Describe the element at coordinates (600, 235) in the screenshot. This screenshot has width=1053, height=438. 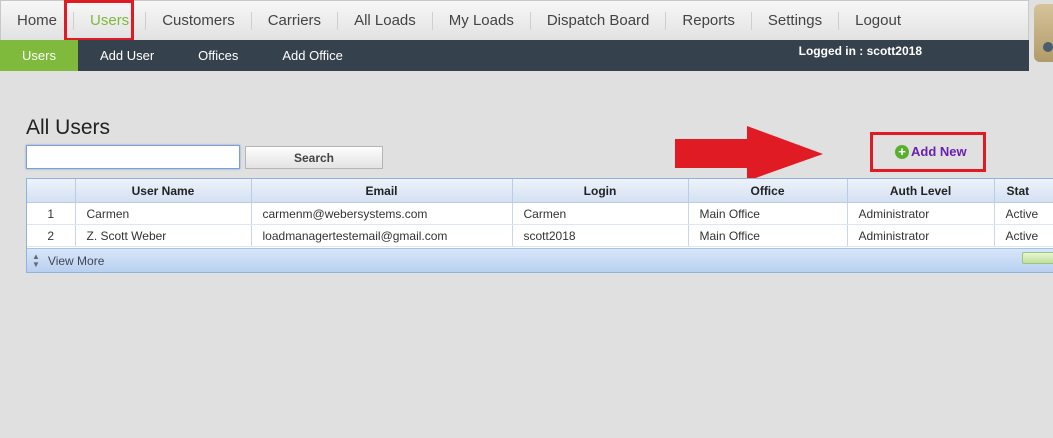
I see `cell-login: scott2018` at that location.